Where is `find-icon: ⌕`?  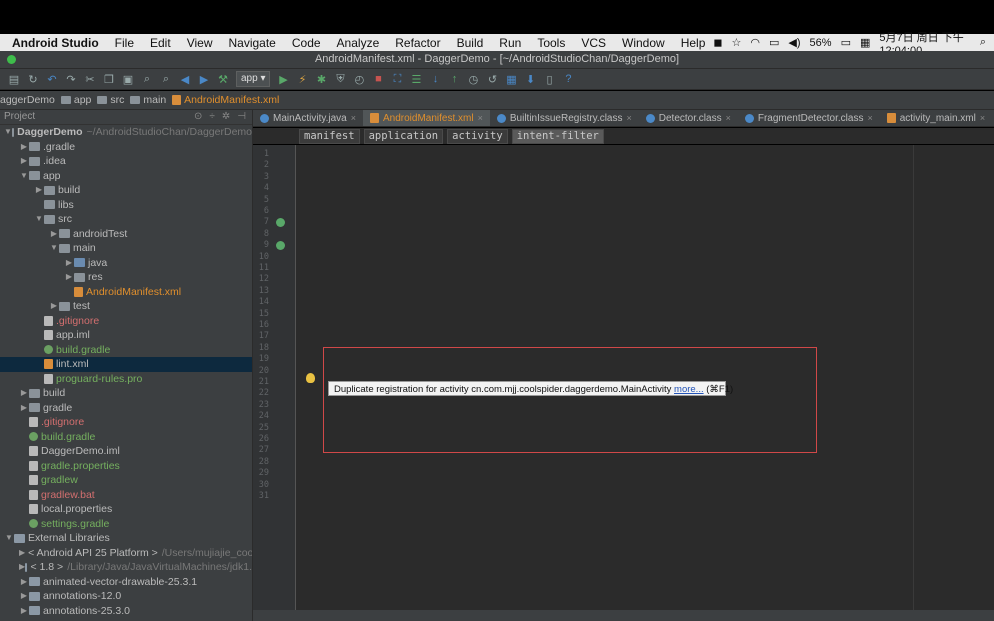
find-icon: ⌕ is located at coordinates (147, 79).